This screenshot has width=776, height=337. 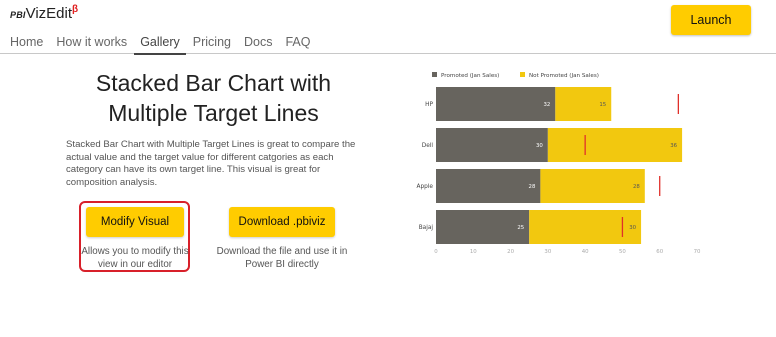 What do you see at coordinates (160, 44) in the screenshot?
I see `nav-item-gallery: Gallery` at bounding box center [160, 44].